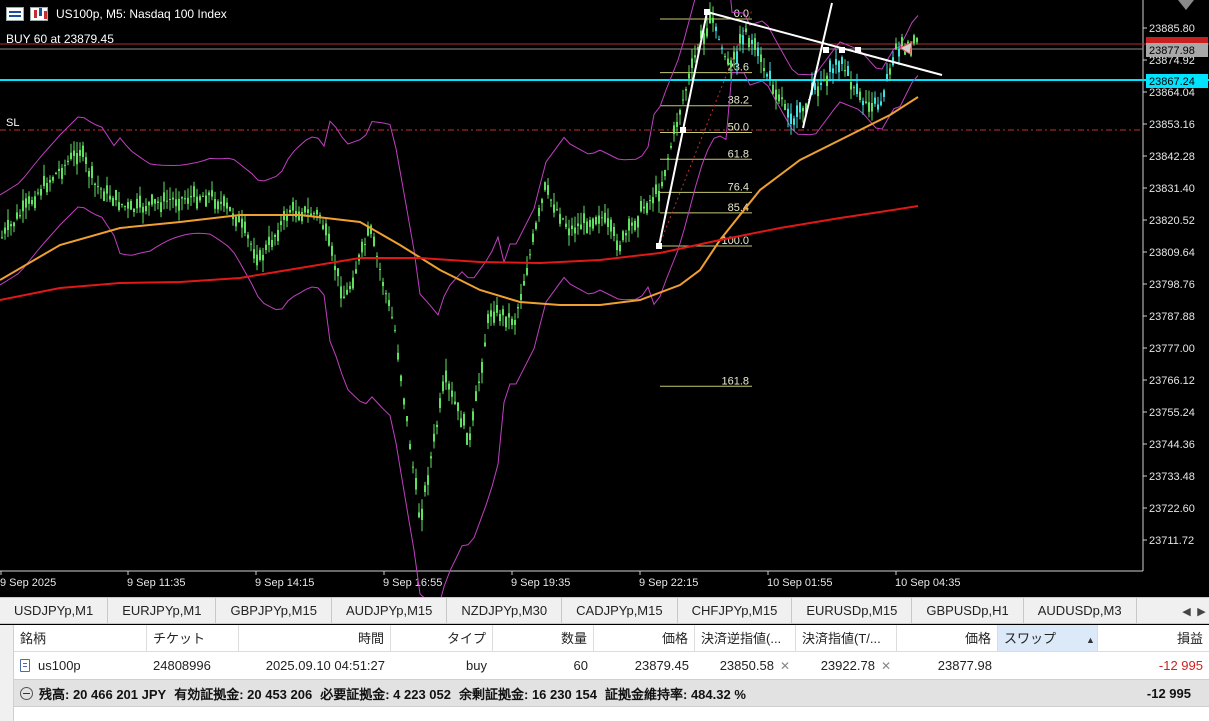  I want to click on symbol-tab: NZDJPYp,M30, so click(505, 610).